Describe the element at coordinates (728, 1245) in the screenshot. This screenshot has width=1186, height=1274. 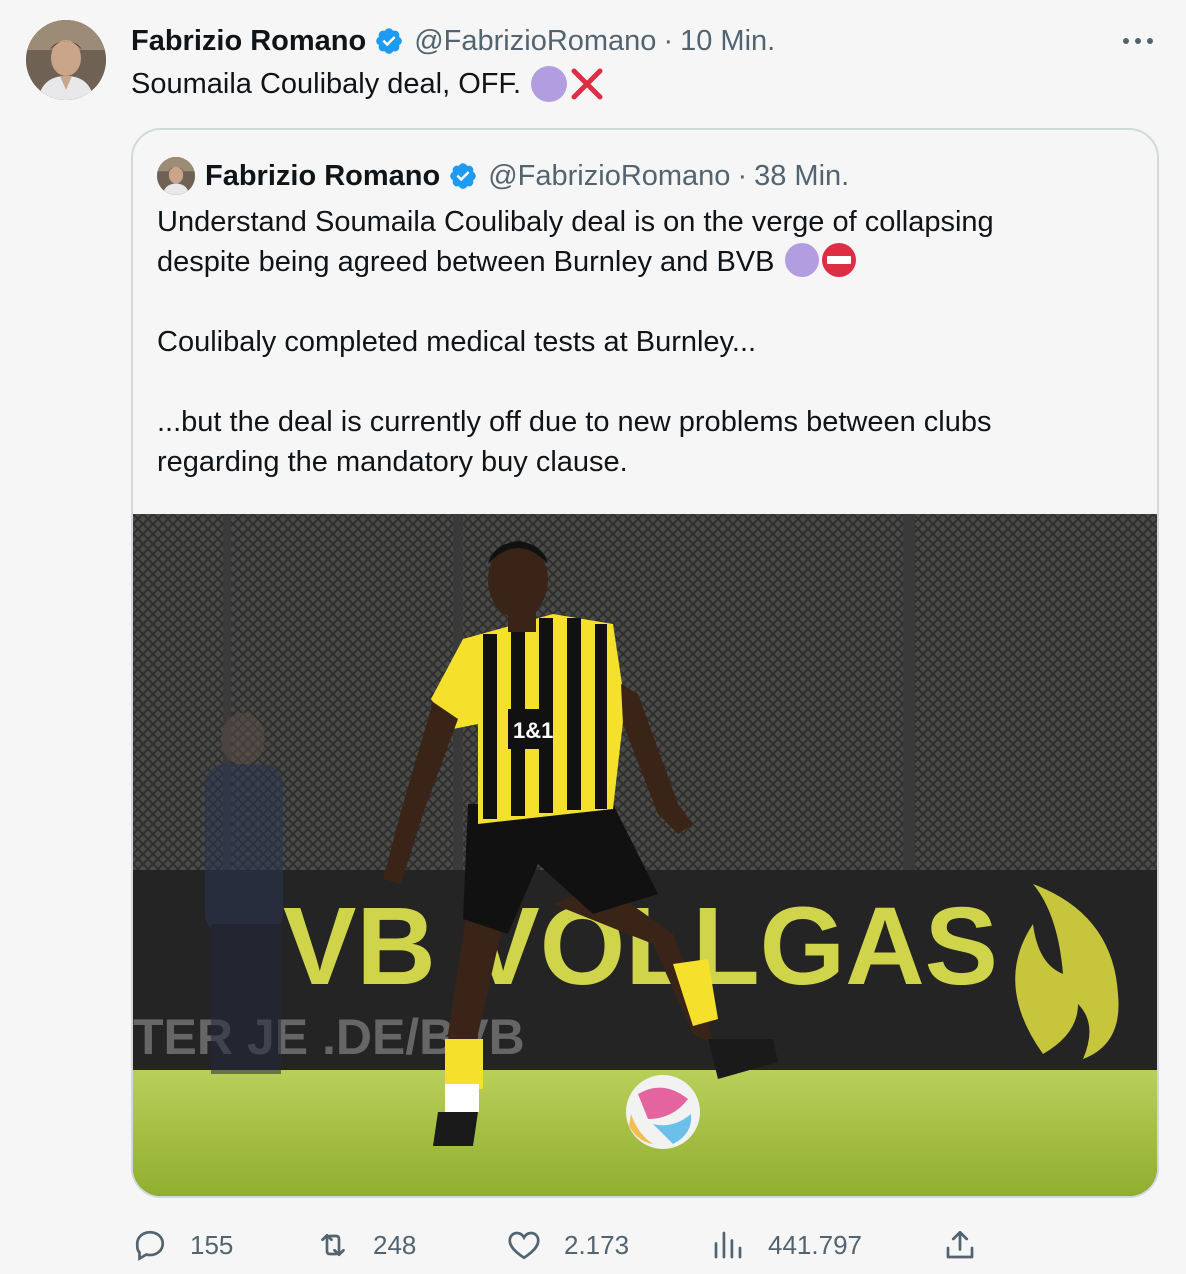
I see `views-icon` at that location.